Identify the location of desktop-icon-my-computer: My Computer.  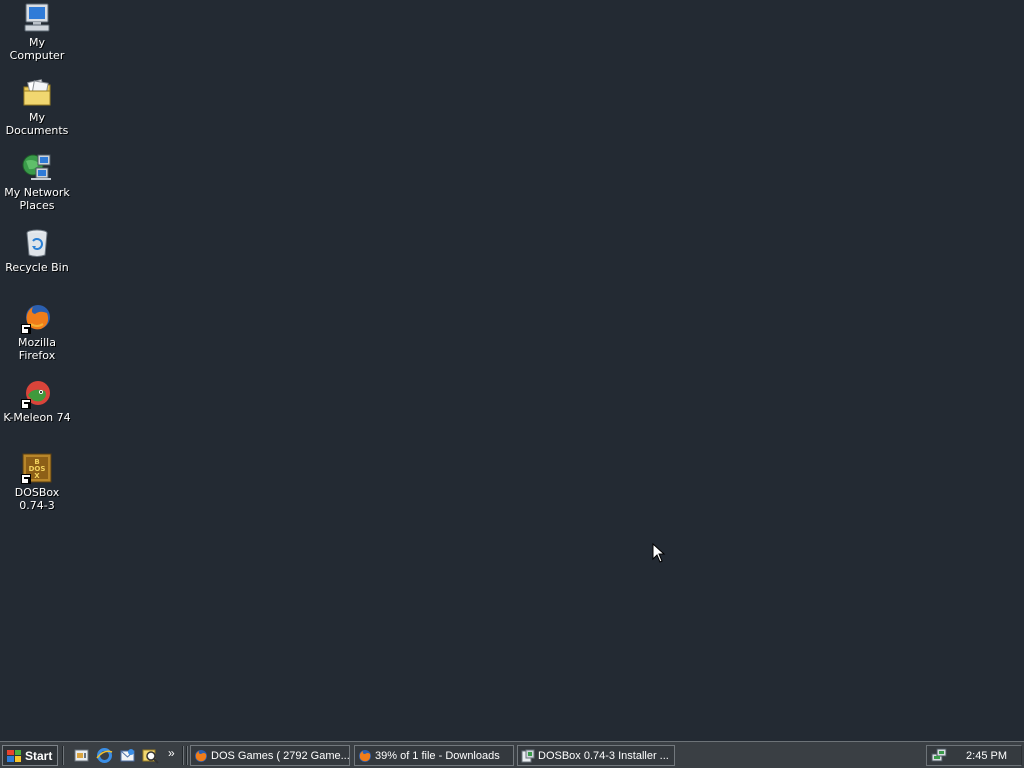
(37, 32).